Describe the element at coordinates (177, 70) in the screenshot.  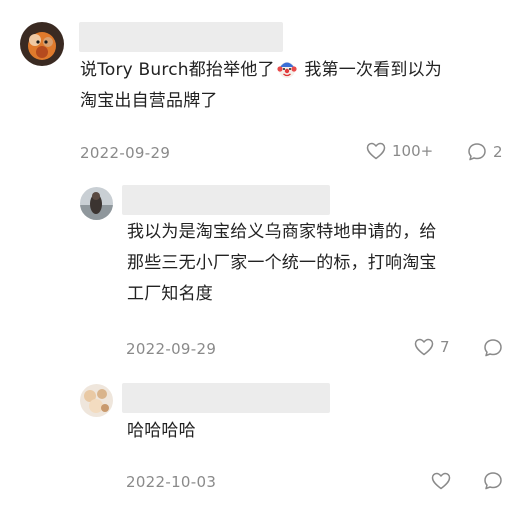
I see `comment-text-part: 说Tory Burch都抬举他了` at that location.